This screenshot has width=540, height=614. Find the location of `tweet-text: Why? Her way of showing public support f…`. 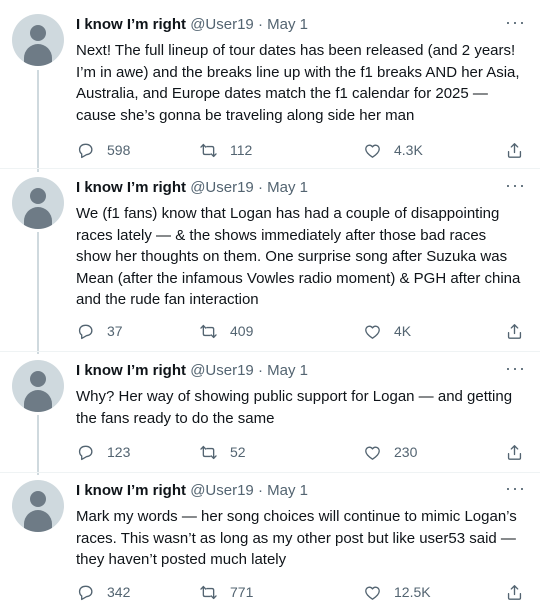

tweet-text: Why? Her way of showing public support f… is located at coordinates (294, 407).